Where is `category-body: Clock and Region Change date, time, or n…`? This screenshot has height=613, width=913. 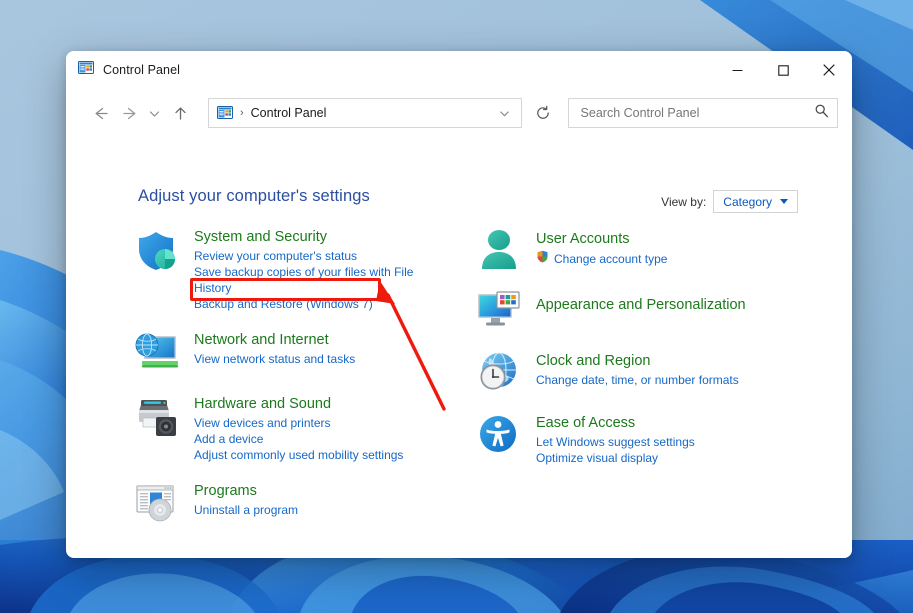
category-body: Clock and Region Change date, time, or n… is located at coordinates (637, 372).